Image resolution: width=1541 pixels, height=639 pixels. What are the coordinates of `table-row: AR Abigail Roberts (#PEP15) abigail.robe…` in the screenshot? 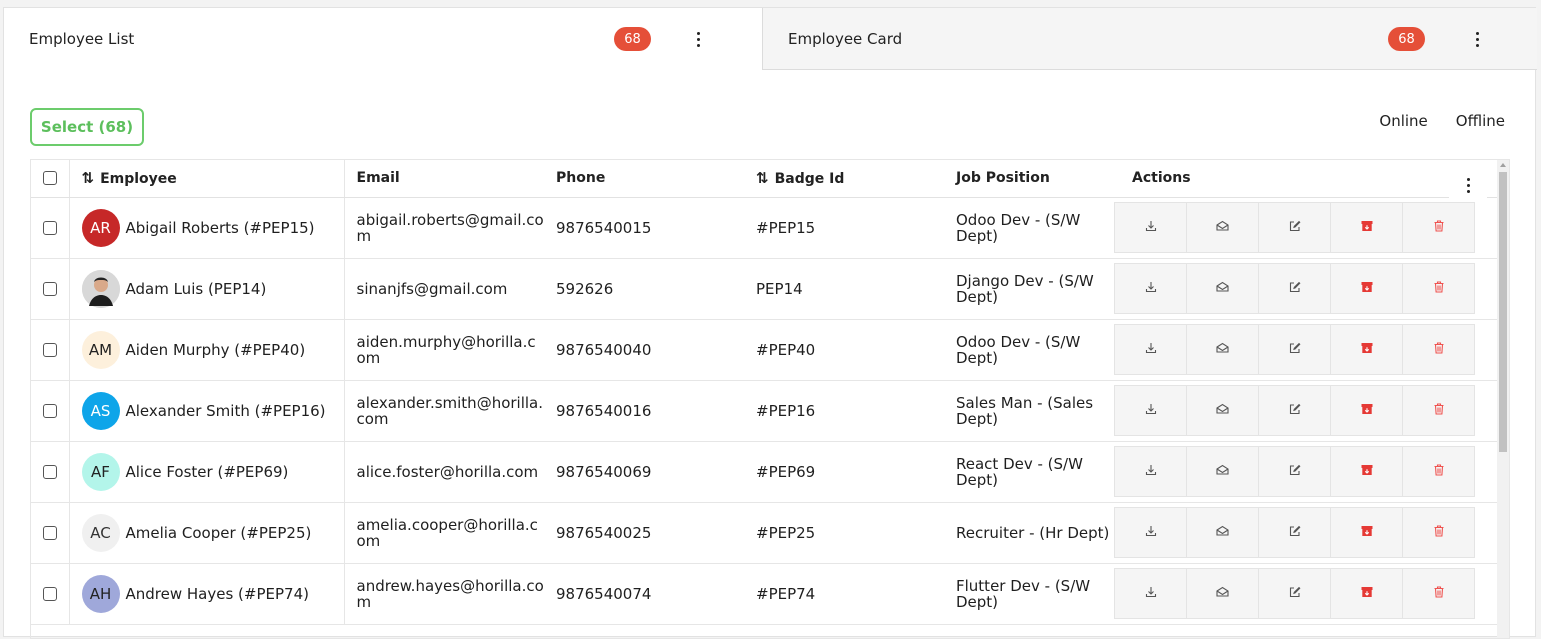 It's located at (764, 228).